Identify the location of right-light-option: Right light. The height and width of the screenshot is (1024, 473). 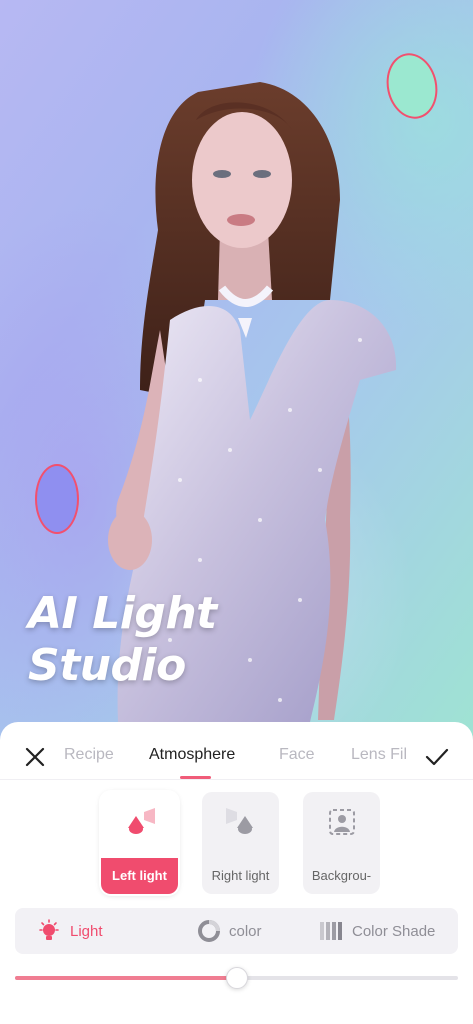
(240, 843).